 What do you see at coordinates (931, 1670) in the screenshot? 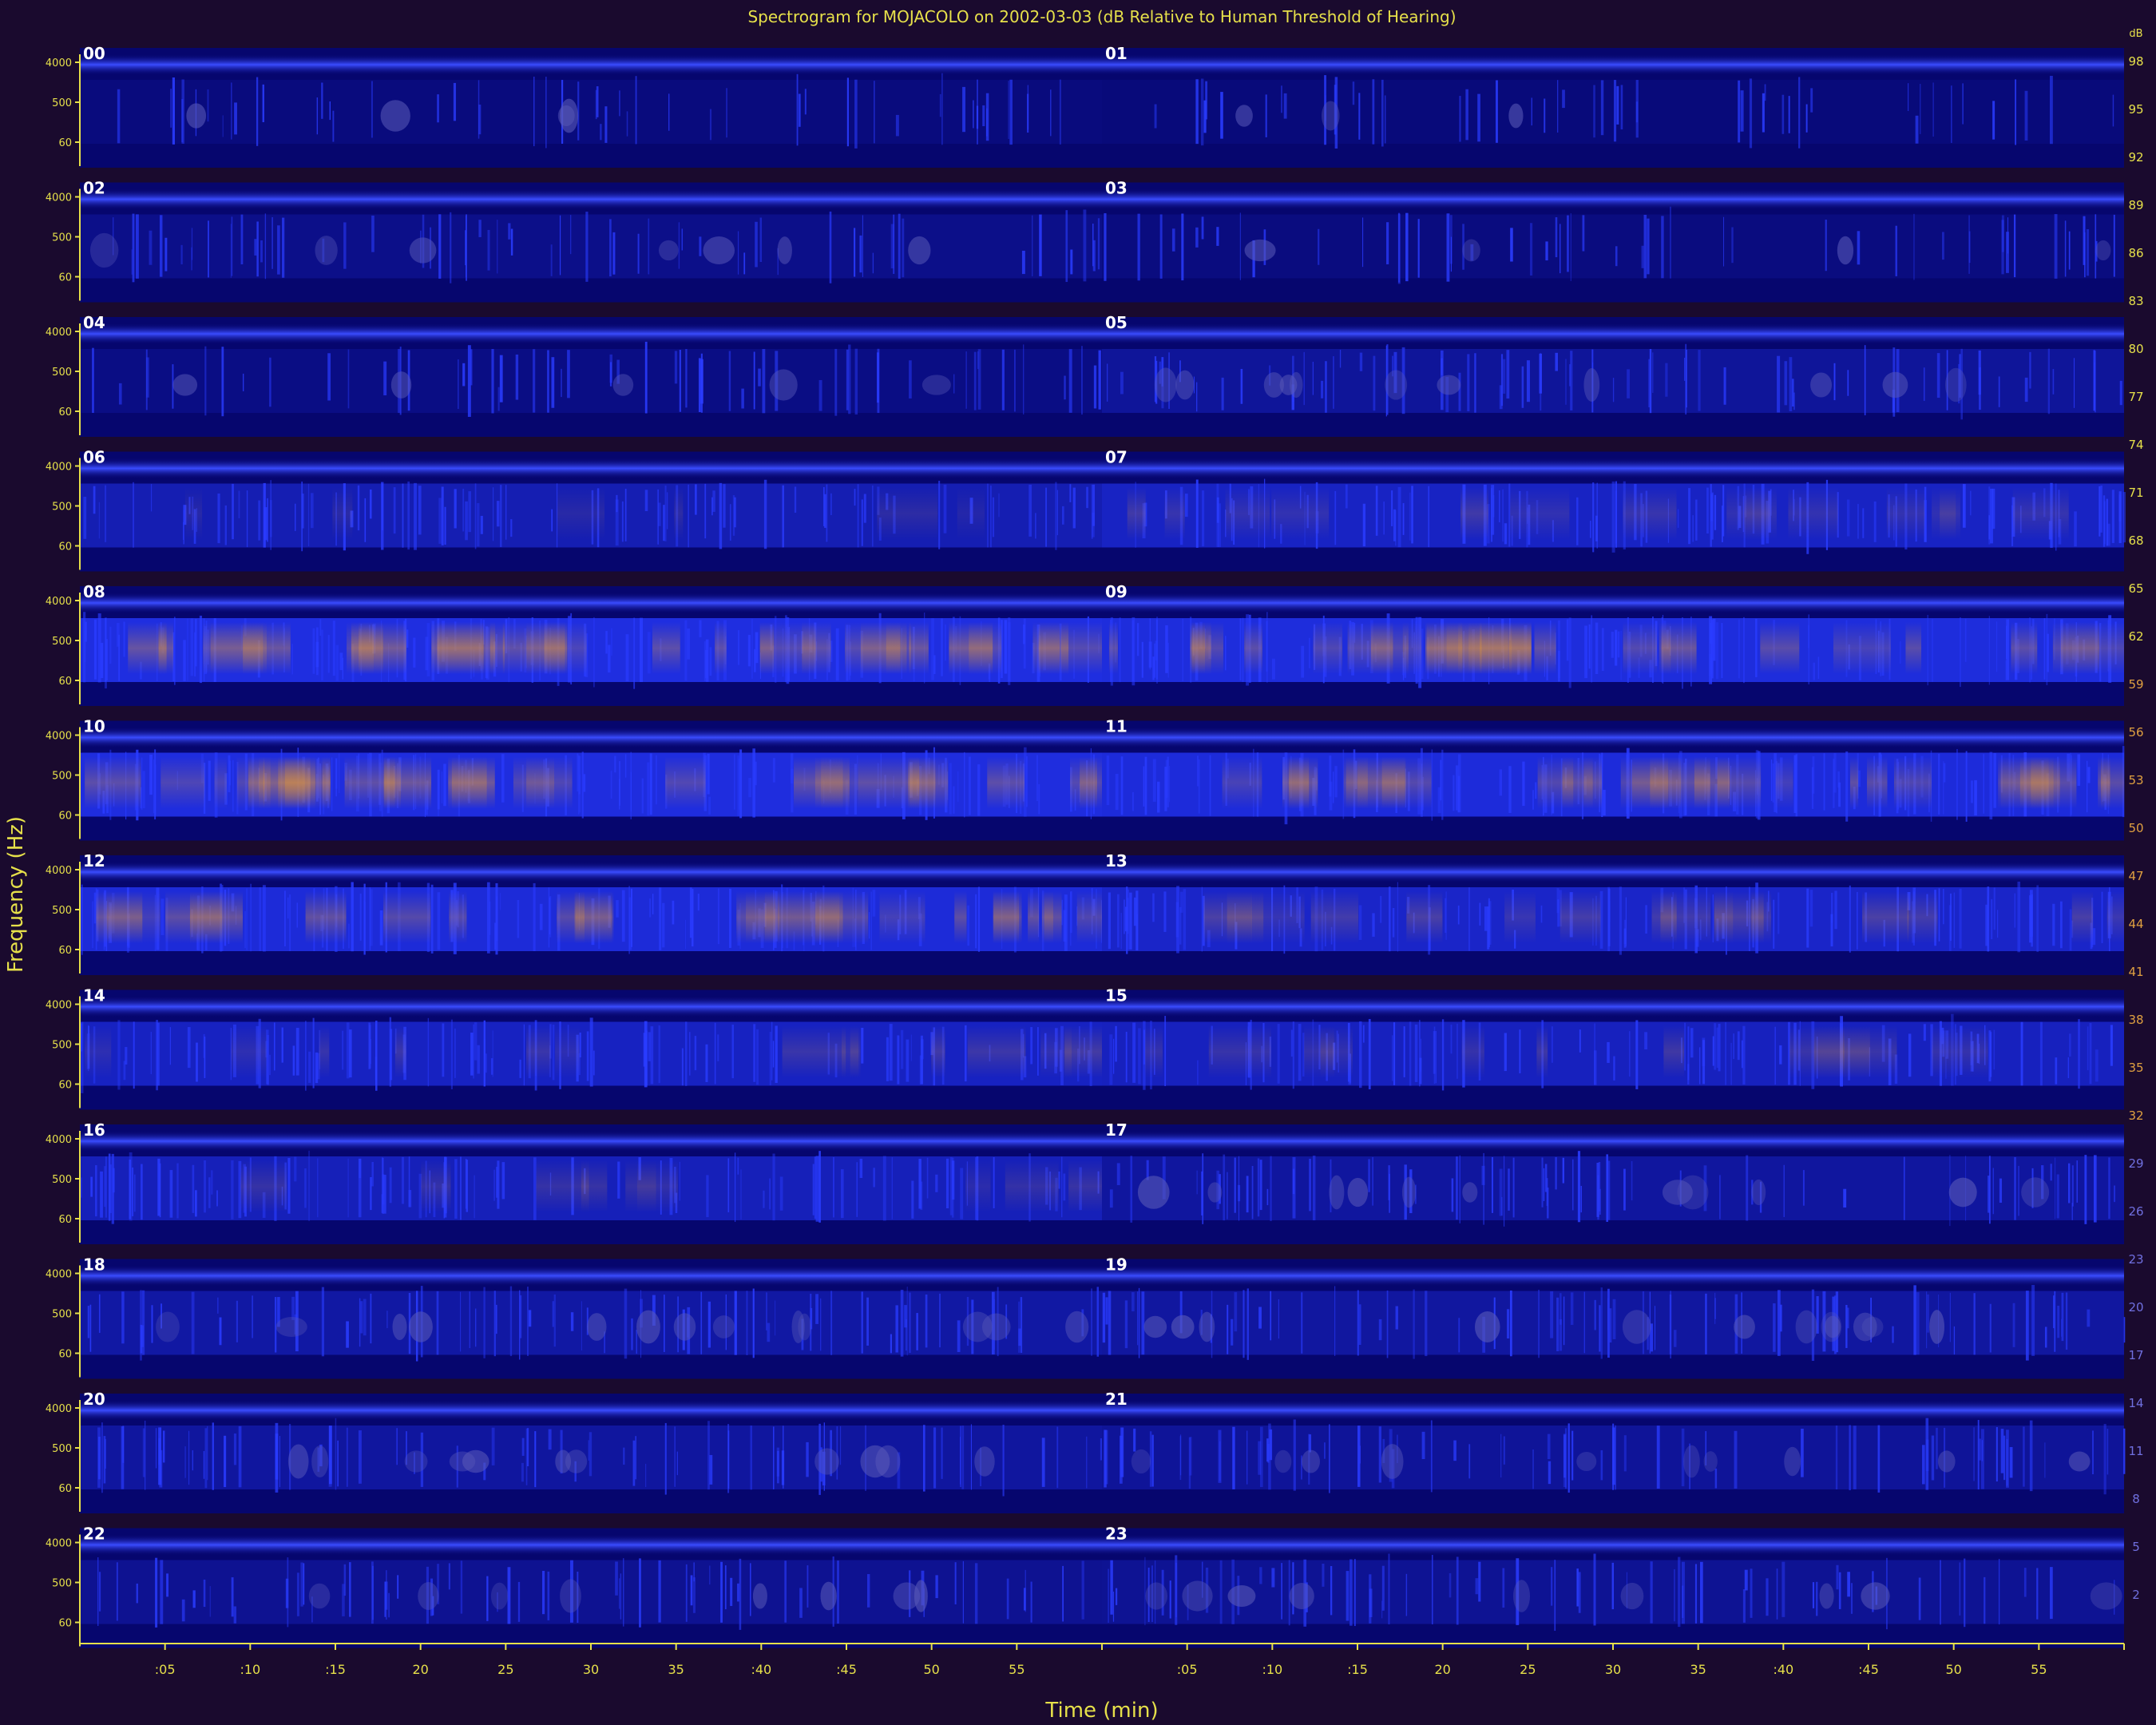
I see `x-tick-label: 50` at bounding box center [931, 1670].